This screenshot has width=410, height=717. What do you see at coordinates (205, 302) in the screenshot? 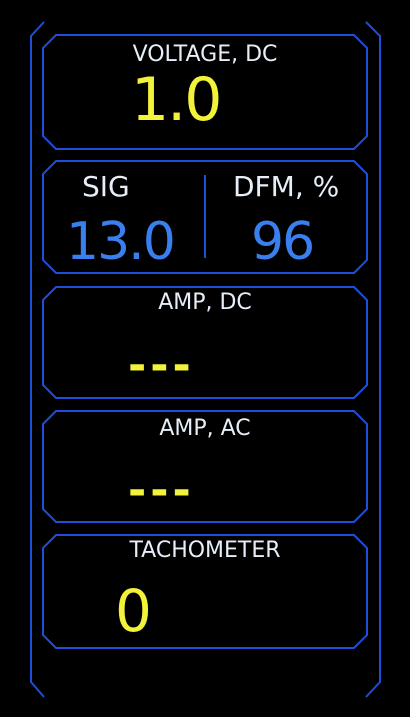
I see `amp-dc-label: AMP, DC` at bounding box center [205, 302].